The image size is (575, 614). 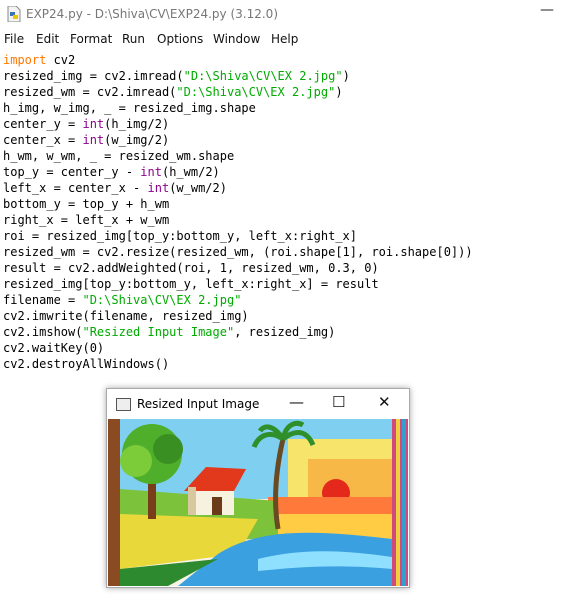 What do you see at coordinates (72, 172) in the screenshot?
I see `code-token: top_y = center_y -` at bounding box center [72, 172].